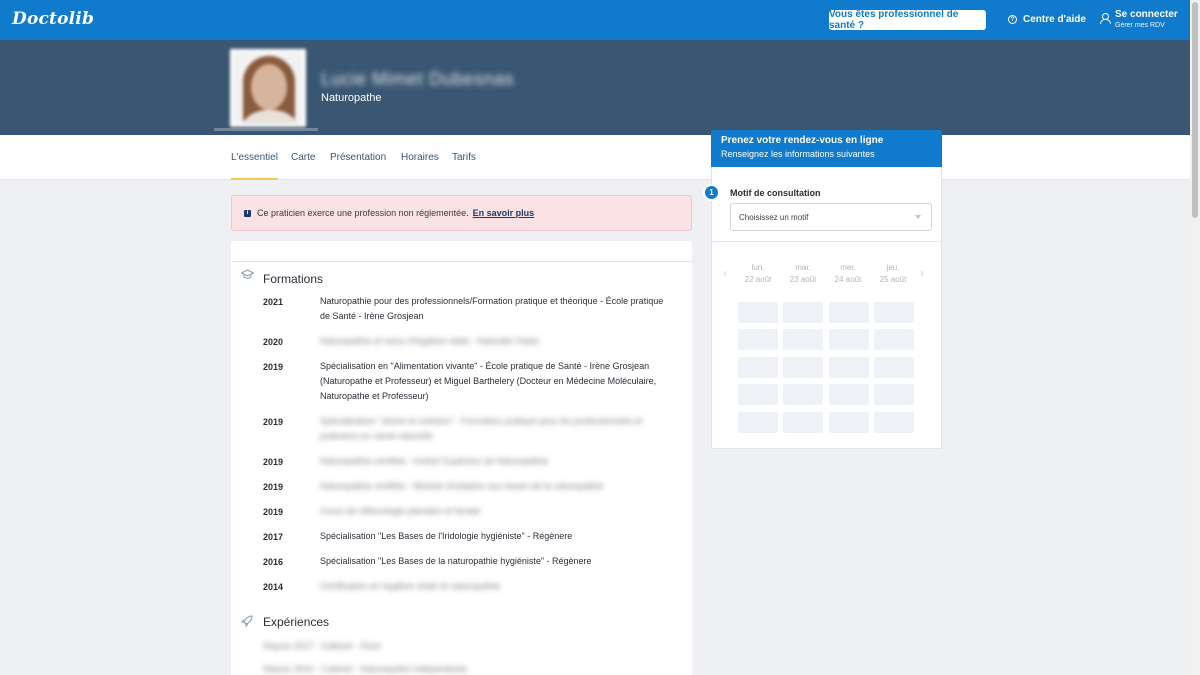 This screenshot has height=675, width=1200. I want to click on calendar-day-date: 22 août, so click(758, 279).